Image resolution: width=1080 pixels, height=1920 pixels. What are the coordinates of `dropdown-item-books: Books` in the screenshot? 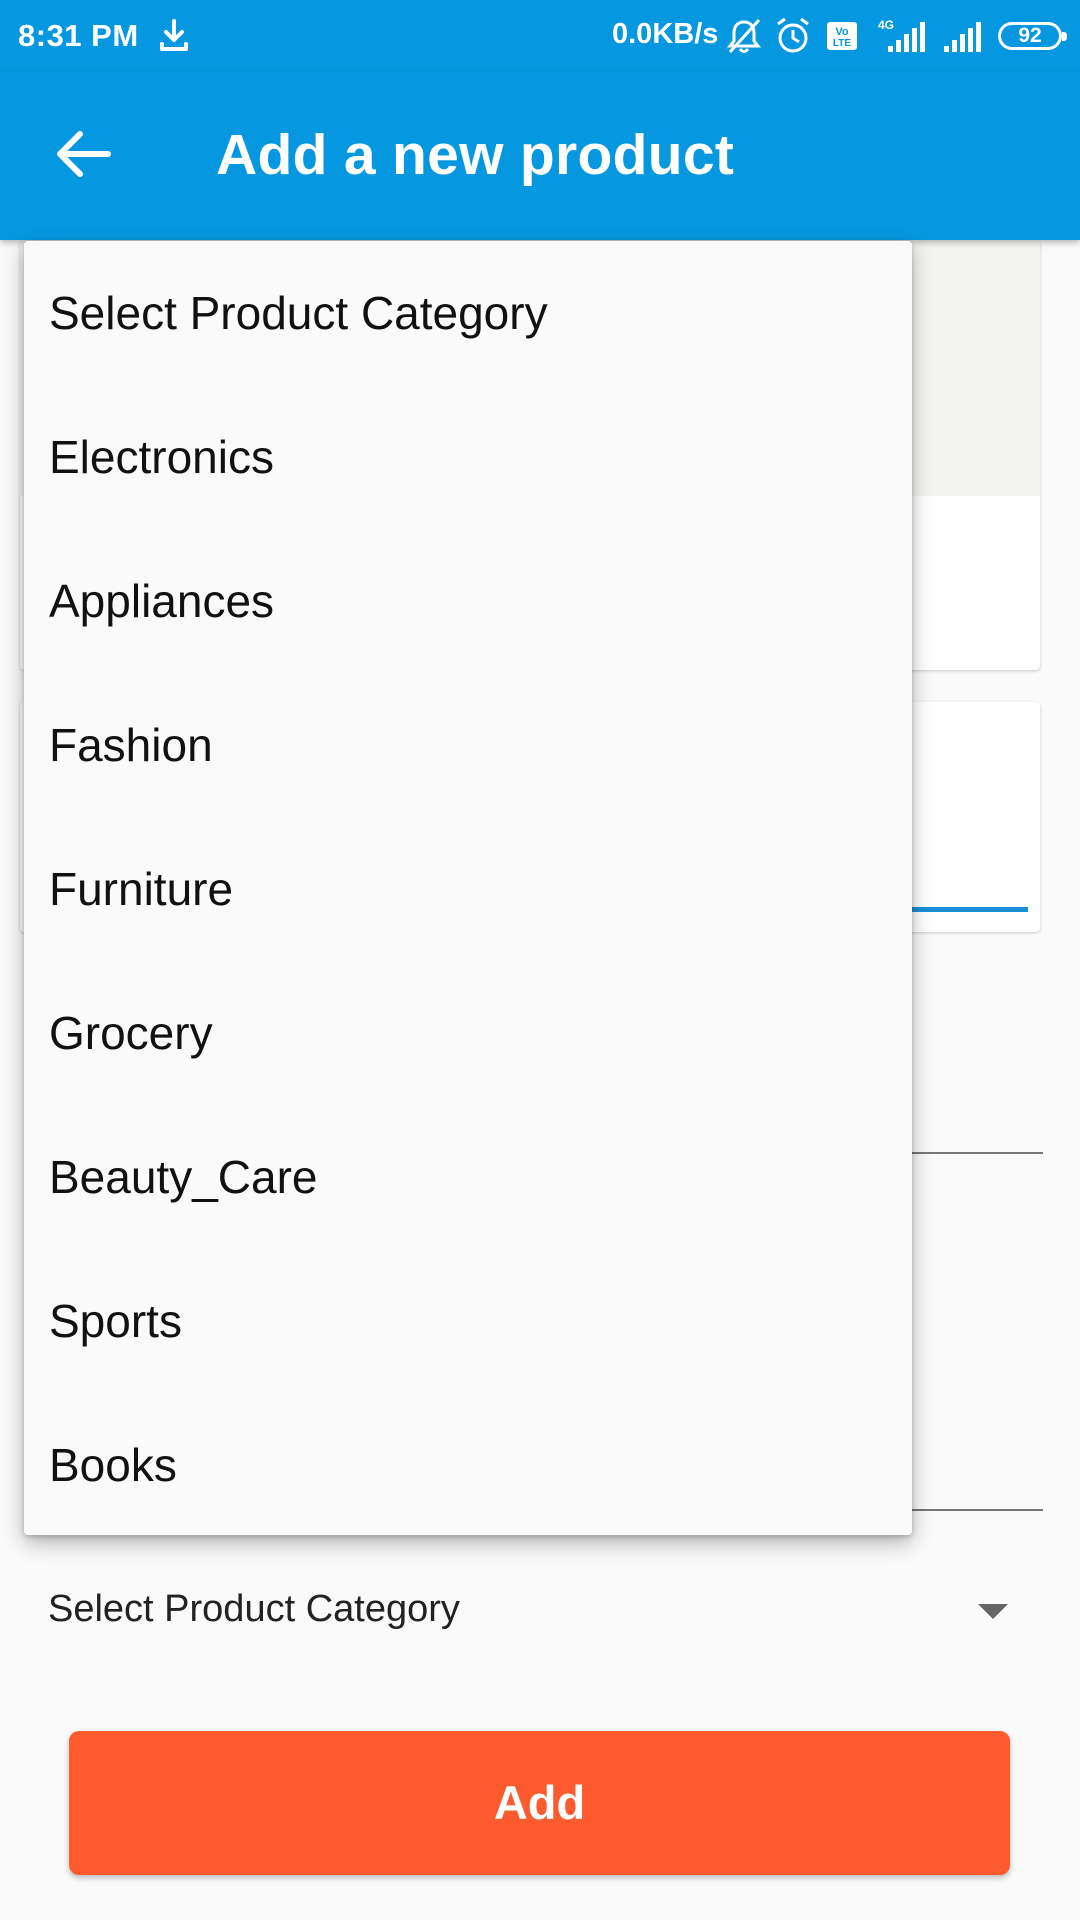 It's located at (468, 1465).